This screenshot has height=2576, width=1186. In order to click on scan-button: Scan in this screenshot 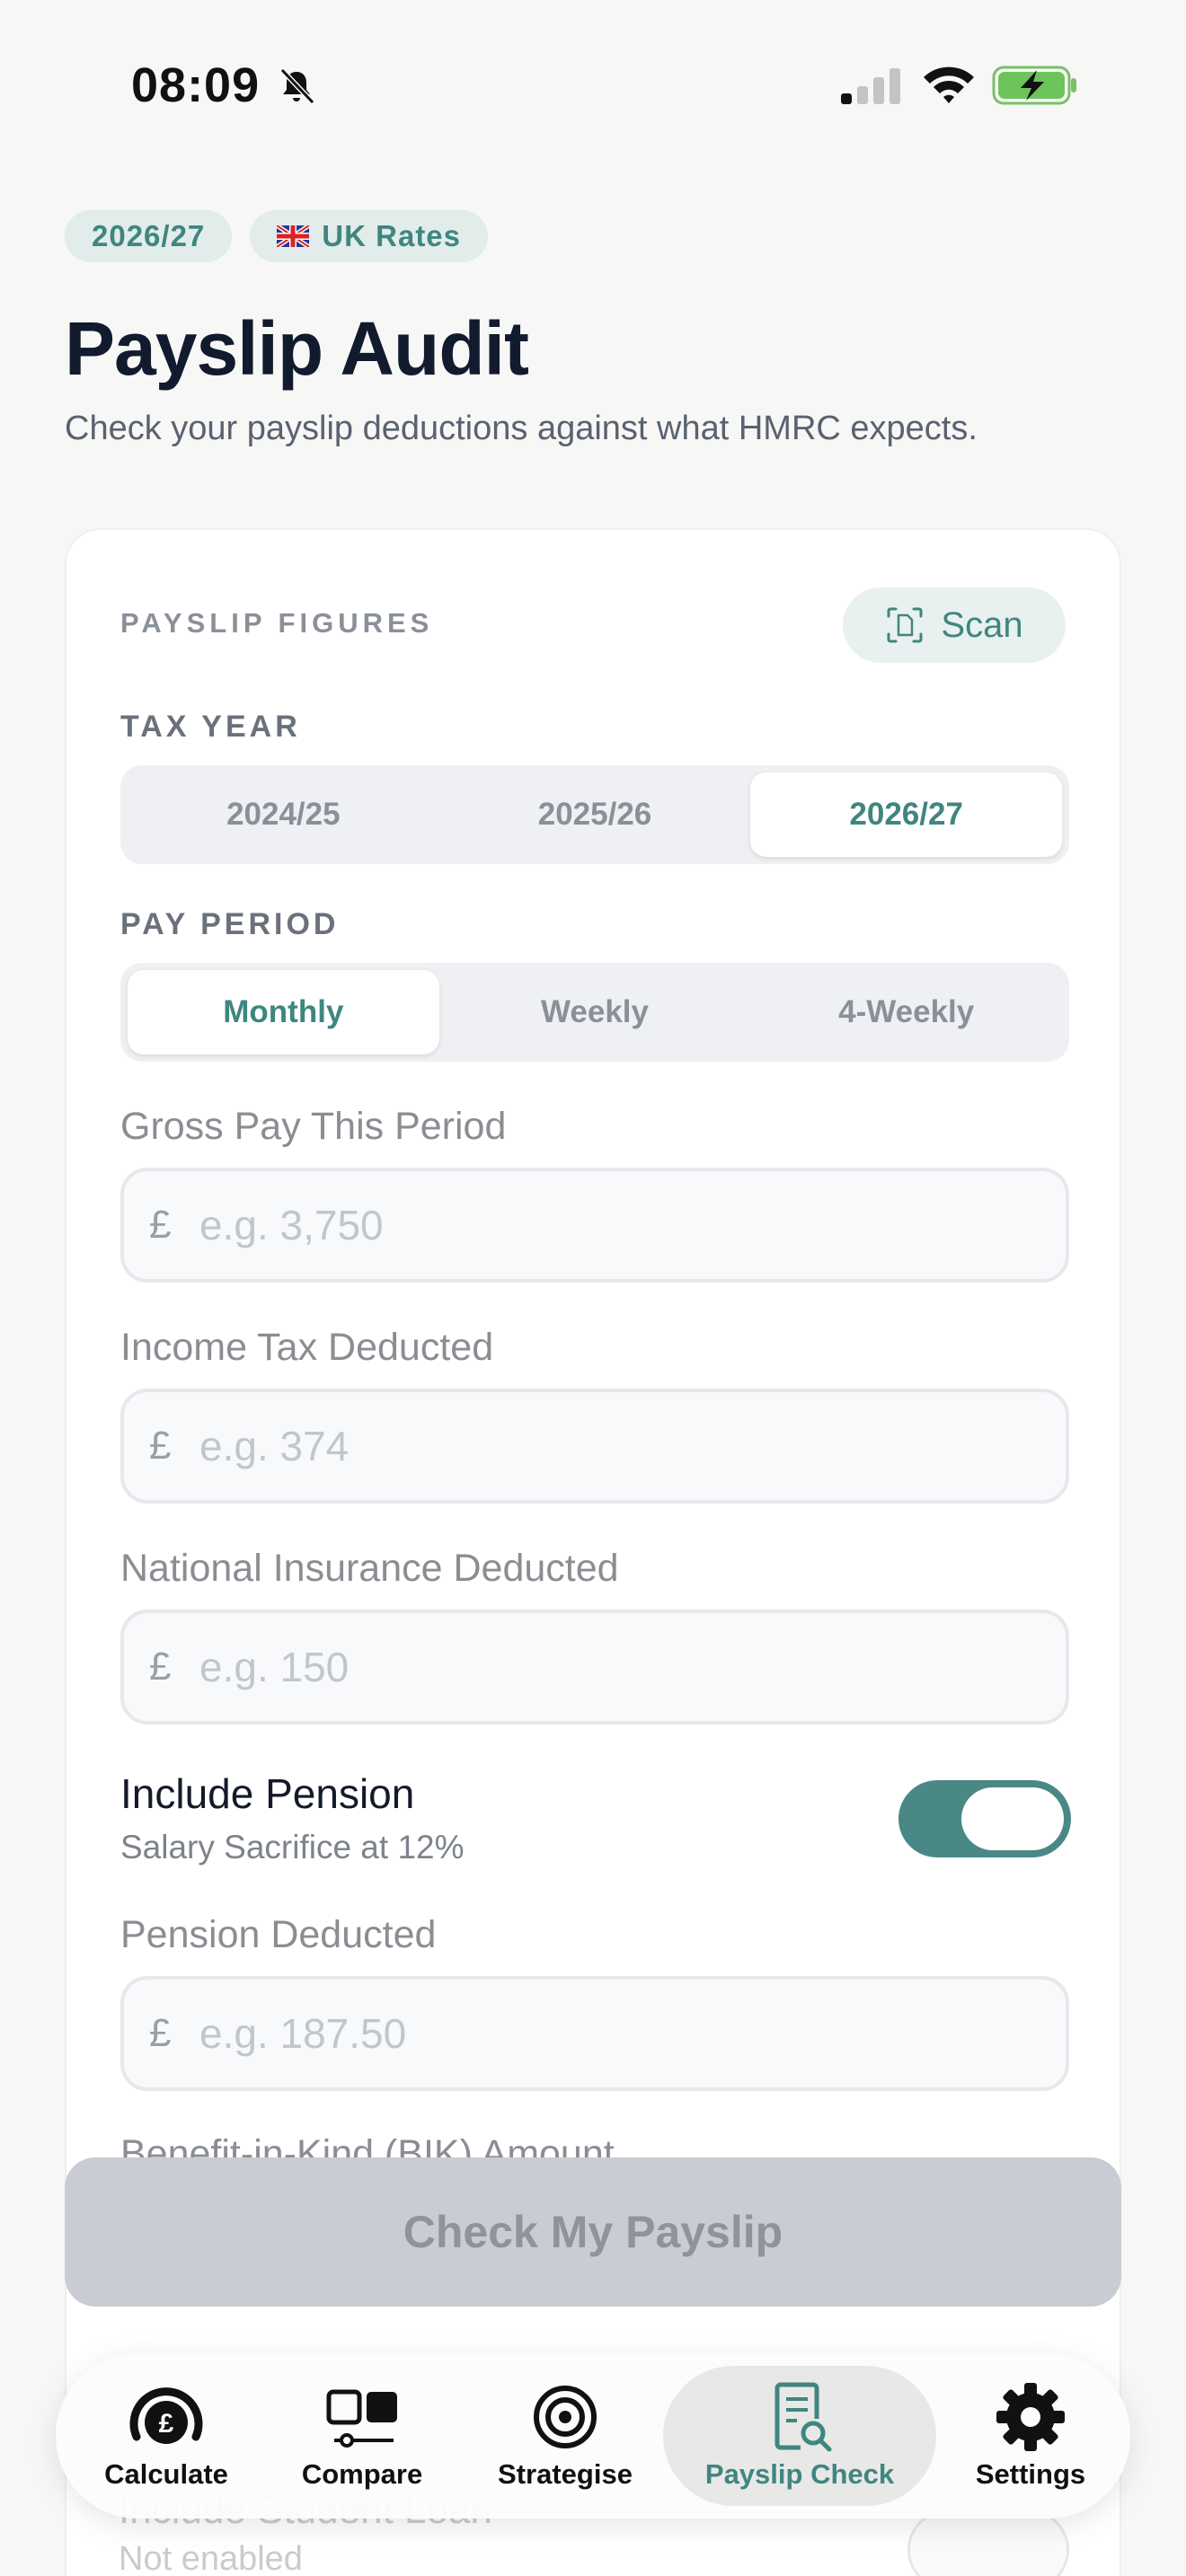, I will do `click(954, 625)`.